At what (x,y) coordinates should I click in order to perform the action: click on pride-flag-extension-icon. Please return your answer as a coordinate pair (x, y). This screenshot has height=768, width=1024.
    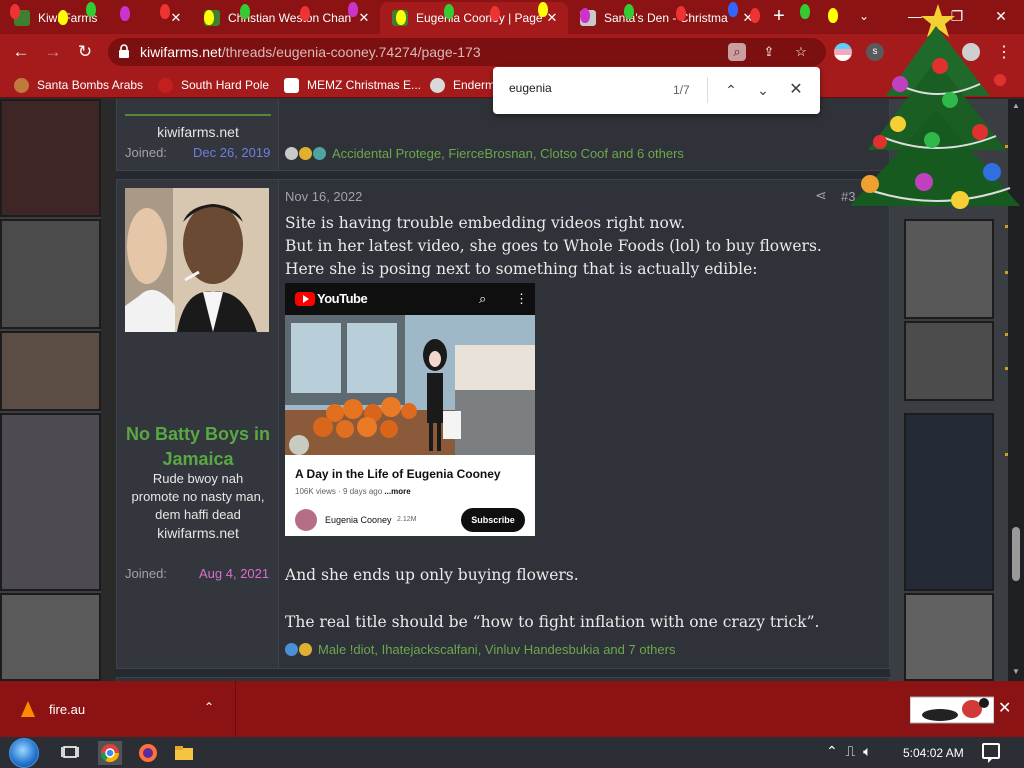
    Looking at the image, I should click on (843, 52).